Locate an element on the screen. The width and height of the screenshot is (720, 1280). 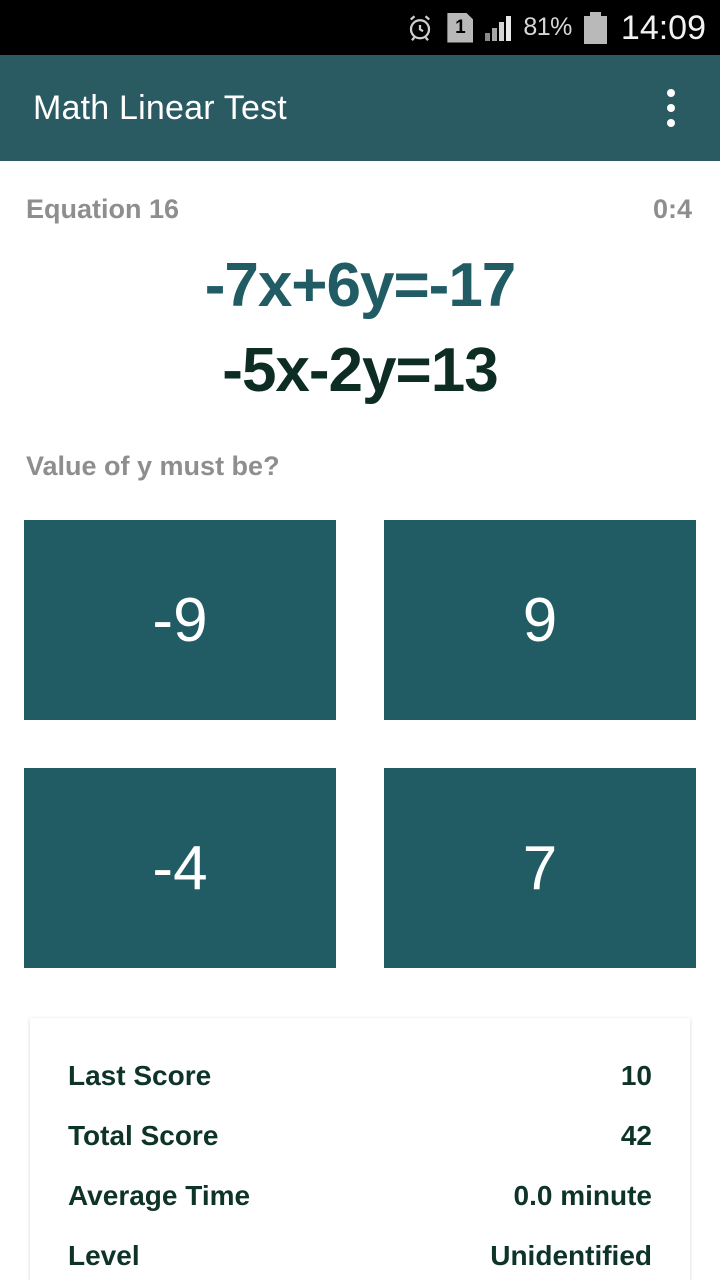
answer-option-4: 7 is located at coordinates (540, 868).